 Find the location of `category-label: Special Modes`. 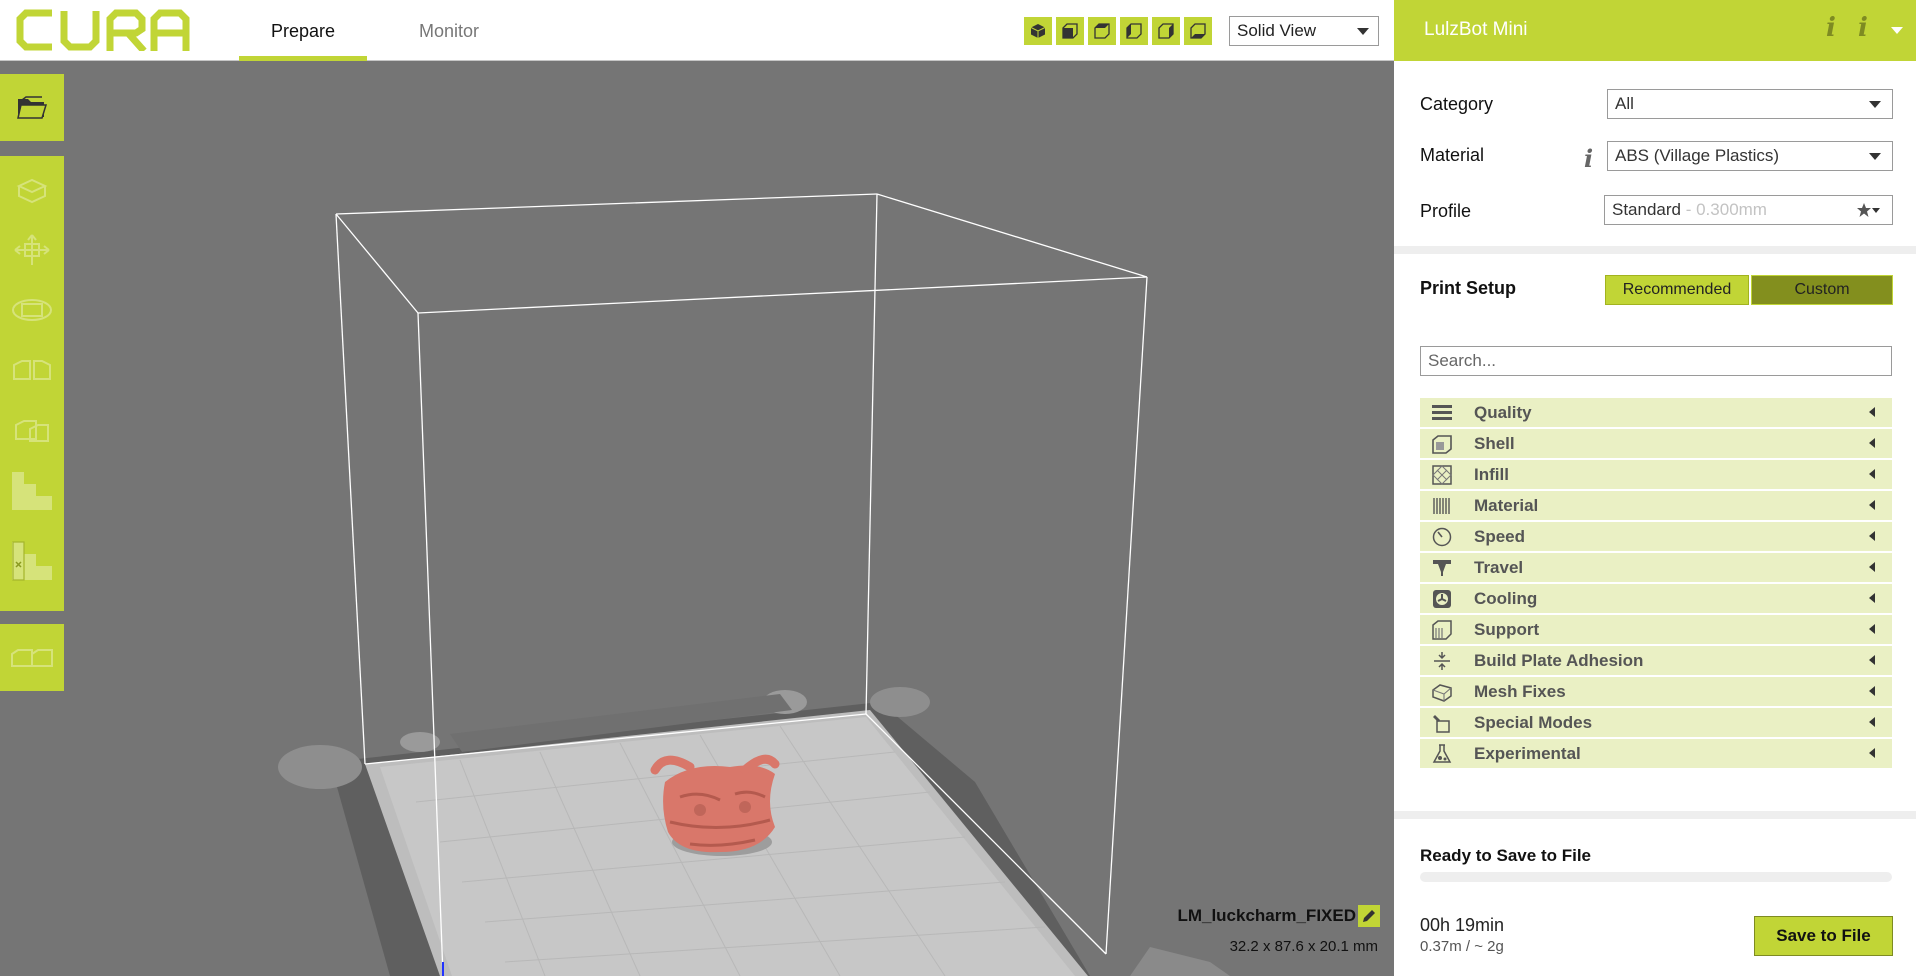

category-label: Special Modes is located at coordinates (1533, 722).